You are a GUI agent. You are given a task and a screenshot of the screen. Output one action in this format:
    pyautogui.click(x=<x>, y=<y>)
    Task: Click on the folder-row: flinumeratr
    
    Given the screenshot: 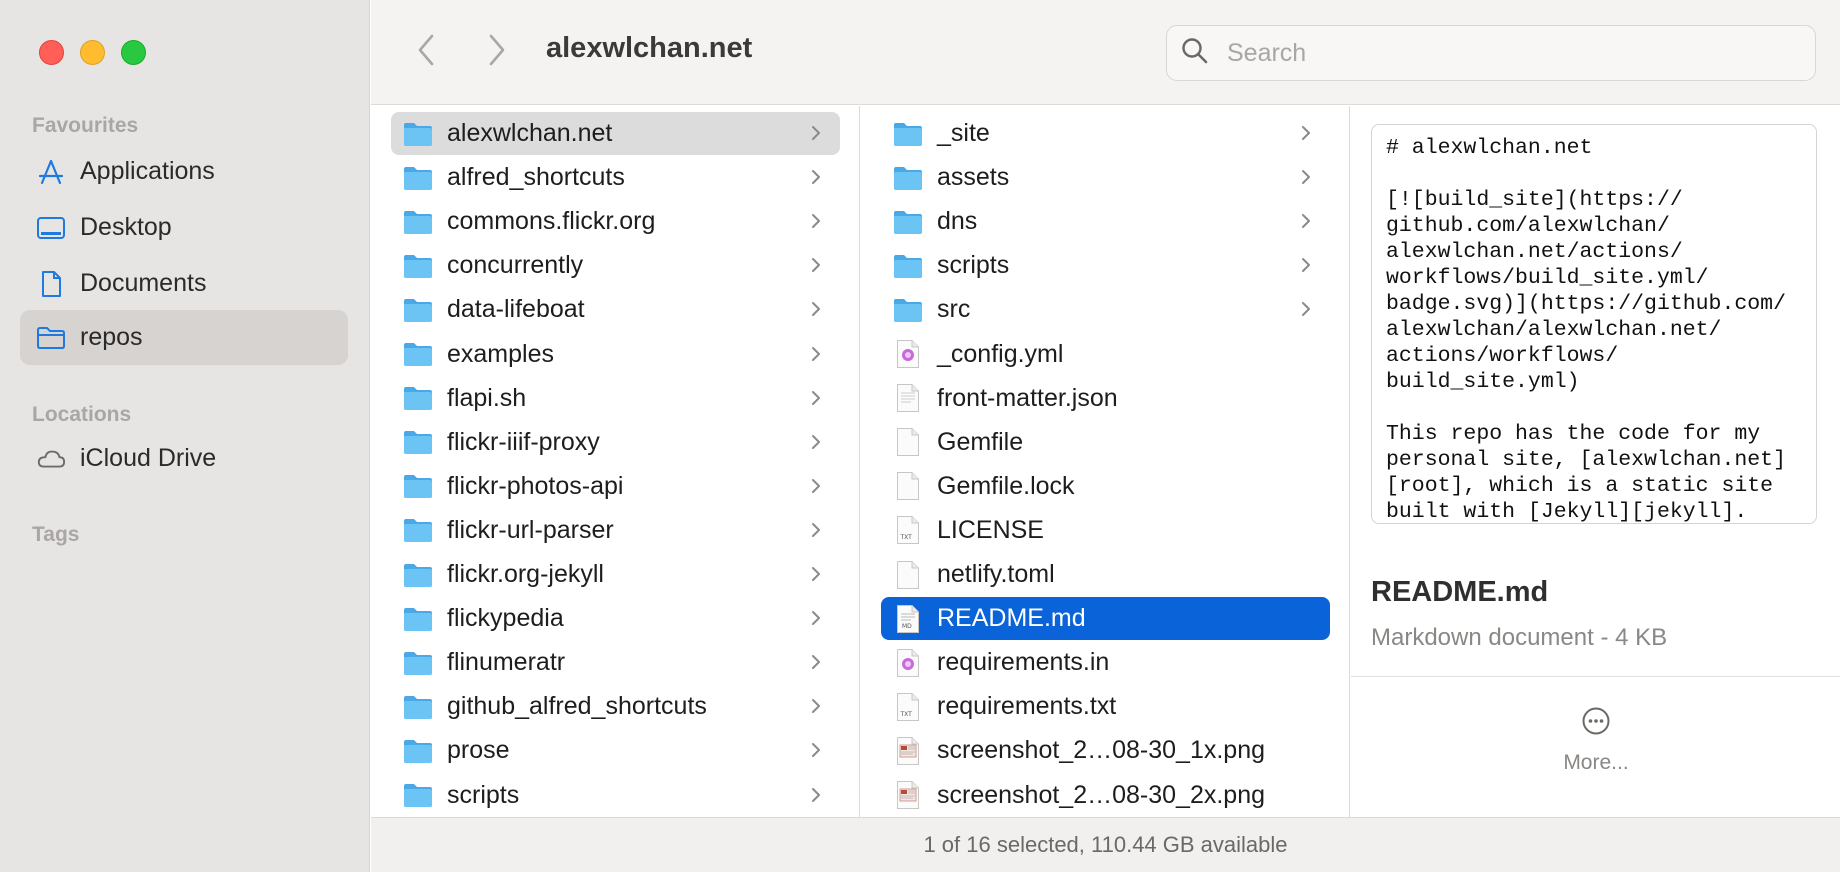 What is the action you would take?
    pyautogui.click(x=615, y=662)
    